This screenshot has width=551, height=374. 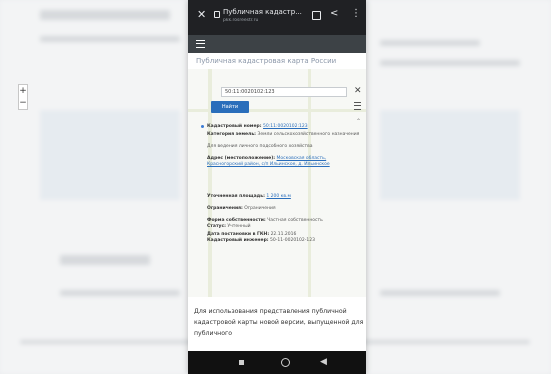 What do you see at coordinates (241, 362) in the screenshot?
I see `recents-icon` at bounding box center [241, 362].